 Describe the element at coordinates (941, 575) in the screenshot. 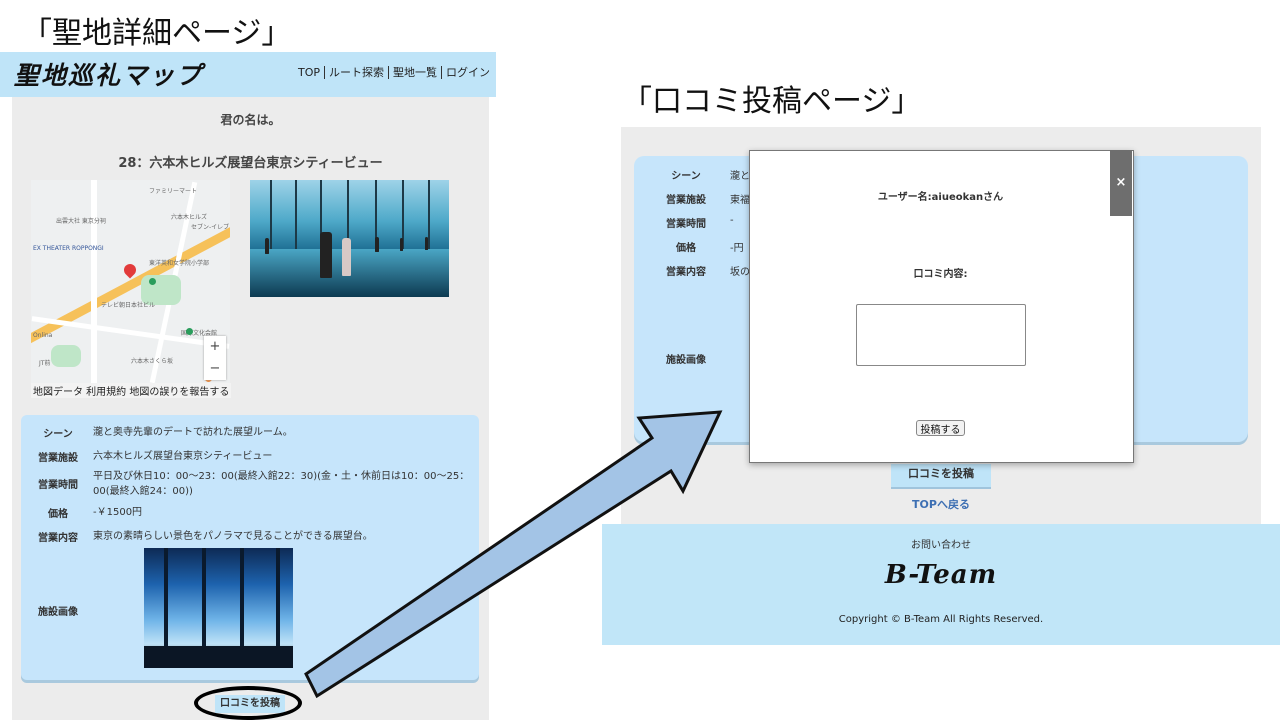

I see `footer-brand: B-Team` at that location.